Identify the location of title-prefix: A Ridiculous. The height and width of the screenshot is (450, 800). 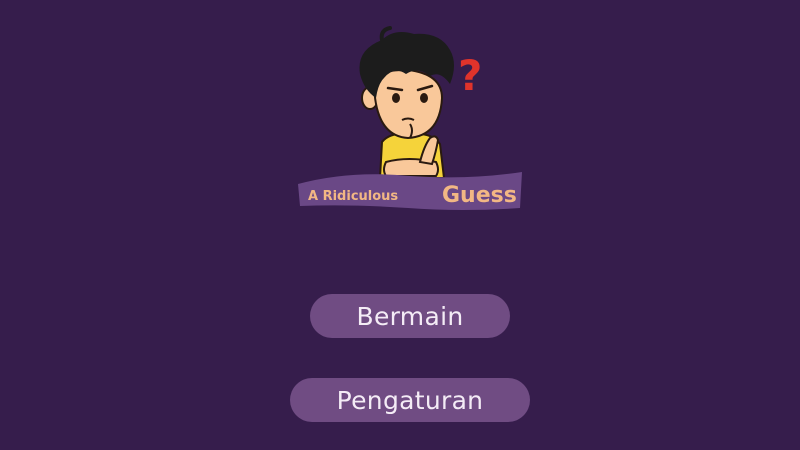
(353, 196).